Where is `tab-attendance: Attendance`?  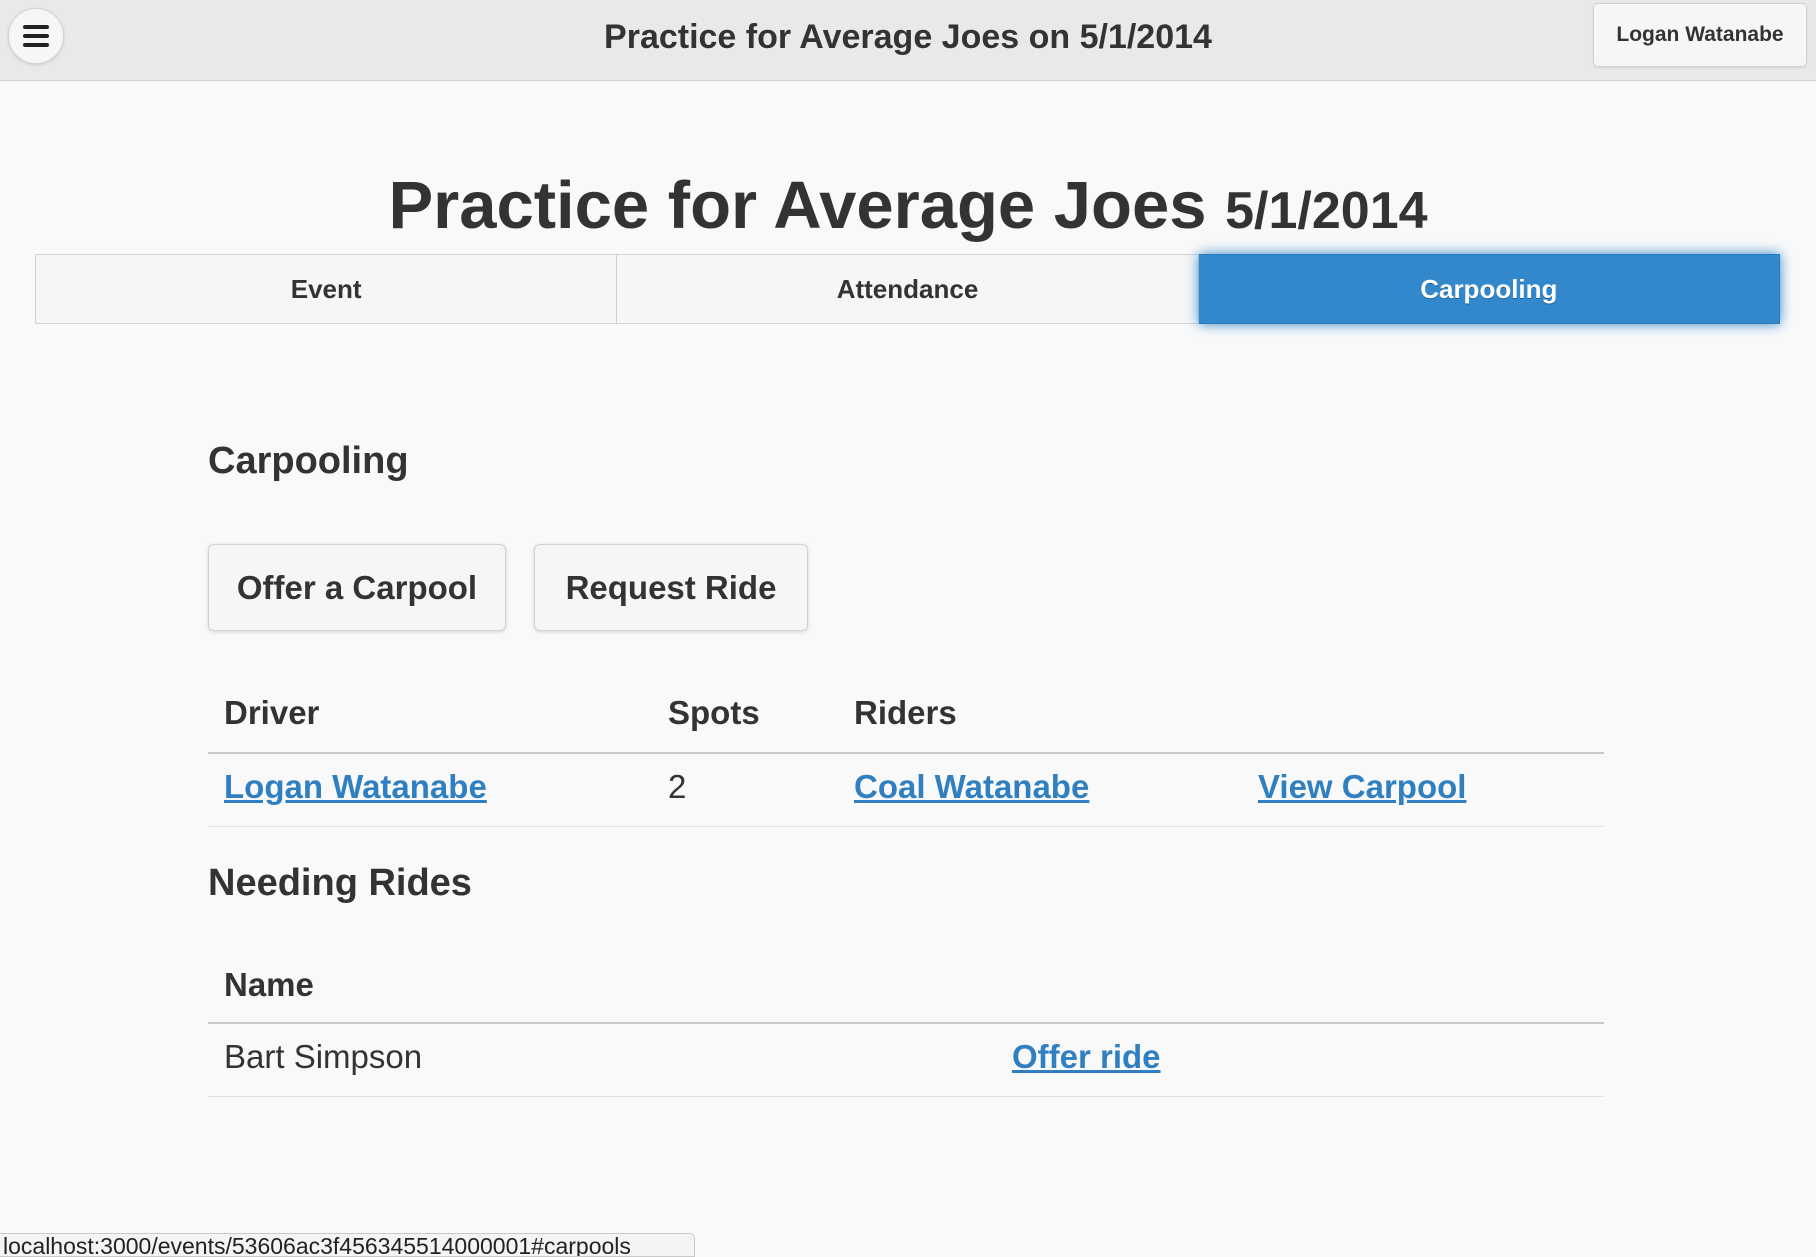 tab-attendance: Attendance is located at coordinates (908, 289).